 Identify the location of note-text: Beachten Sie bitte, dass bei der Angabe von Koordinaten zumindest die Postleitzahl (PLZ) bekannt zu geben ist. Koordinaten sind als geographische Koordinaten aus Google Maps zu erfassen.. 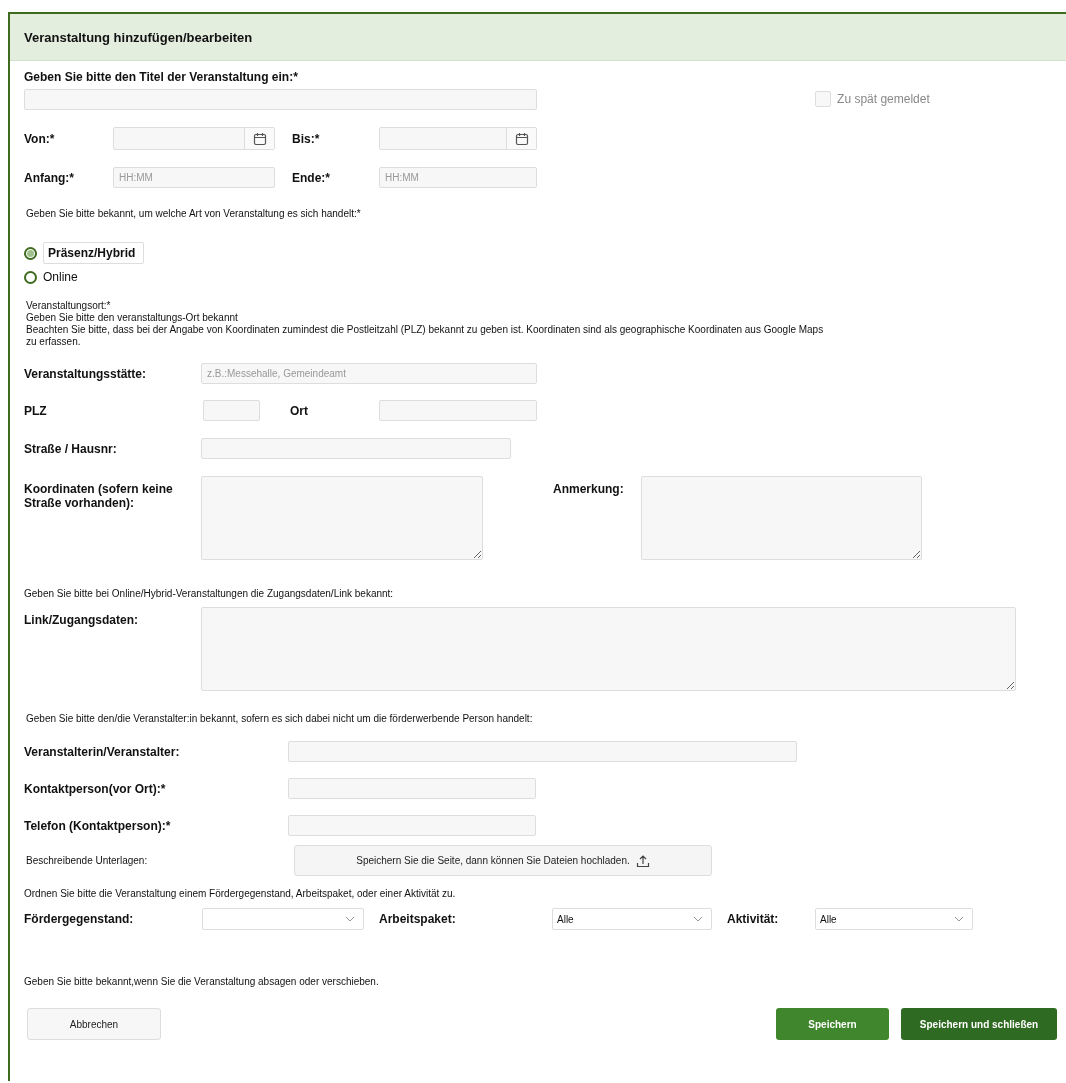
(425, 336).